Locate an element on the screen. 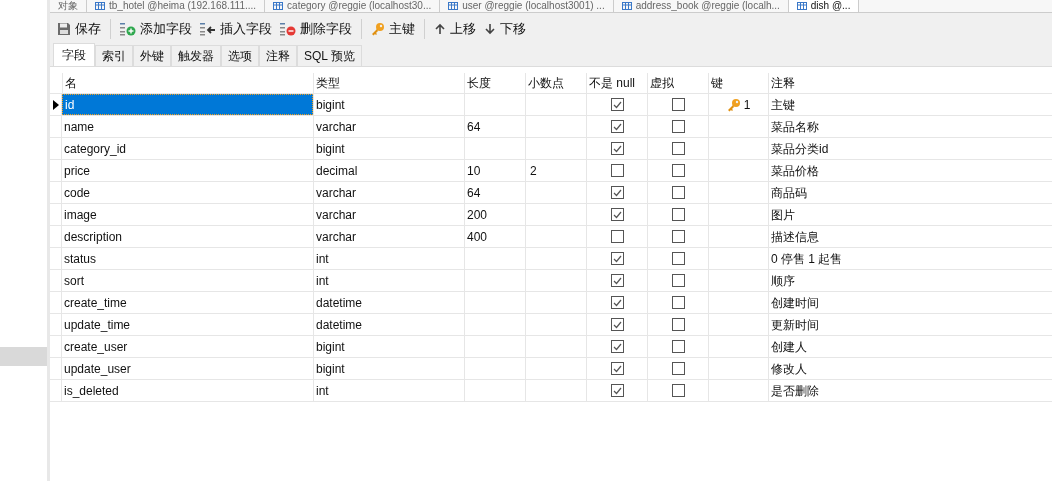  down-button: 下移 is located at coordinates (505, 28).